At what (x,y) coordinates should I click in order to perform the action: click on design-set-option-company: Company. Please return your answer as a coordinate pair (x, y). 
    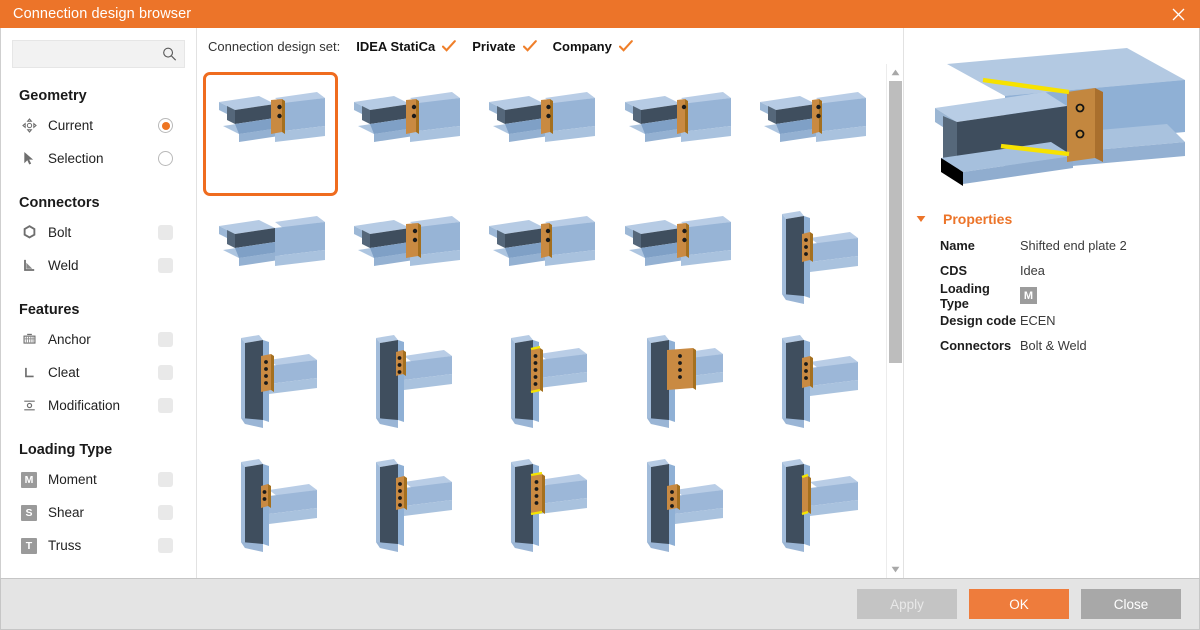
    Looking at the image, I should click on (593, 46).